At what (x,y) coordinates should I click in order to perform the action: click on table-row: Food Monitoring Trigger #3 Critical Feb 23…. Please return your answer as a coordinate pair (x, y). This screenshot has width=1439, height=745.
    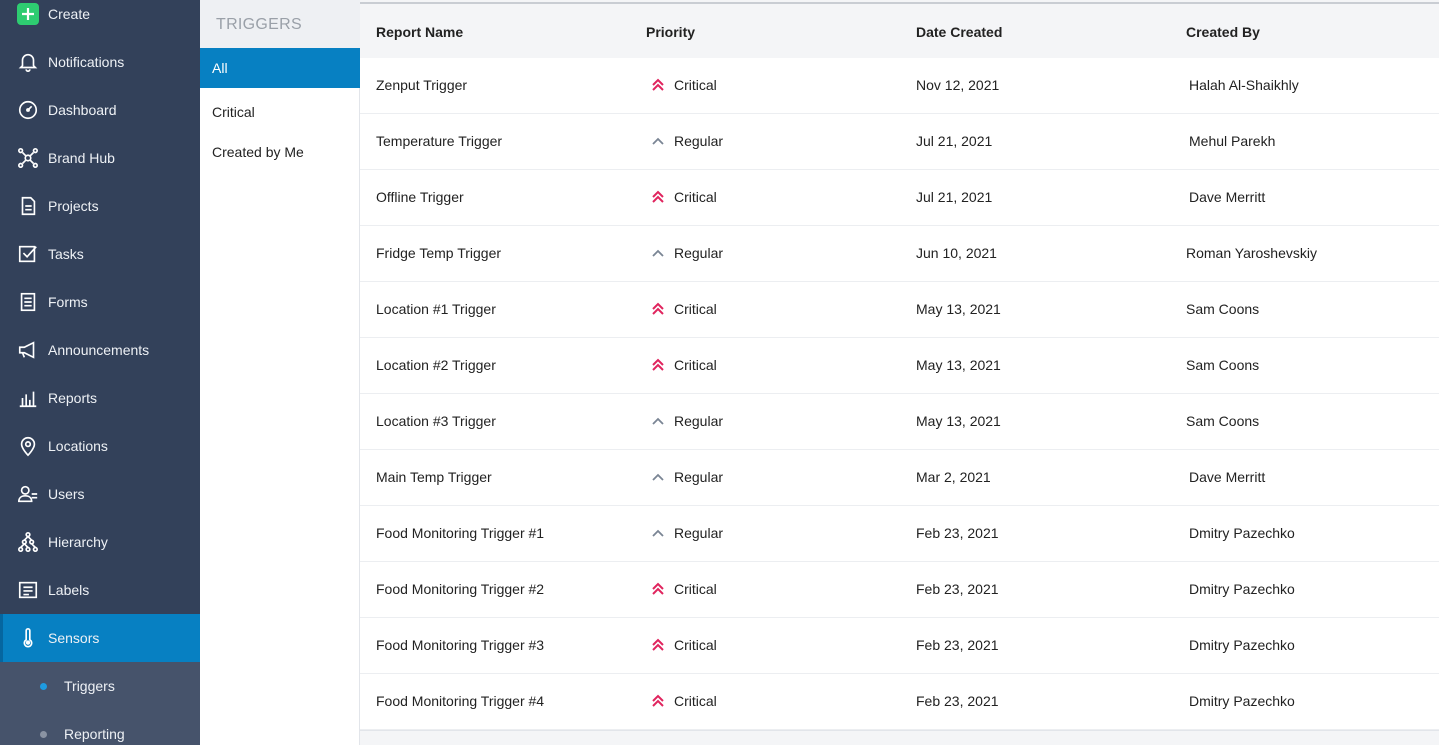
    Looking at the image, I should click on (899, 646).